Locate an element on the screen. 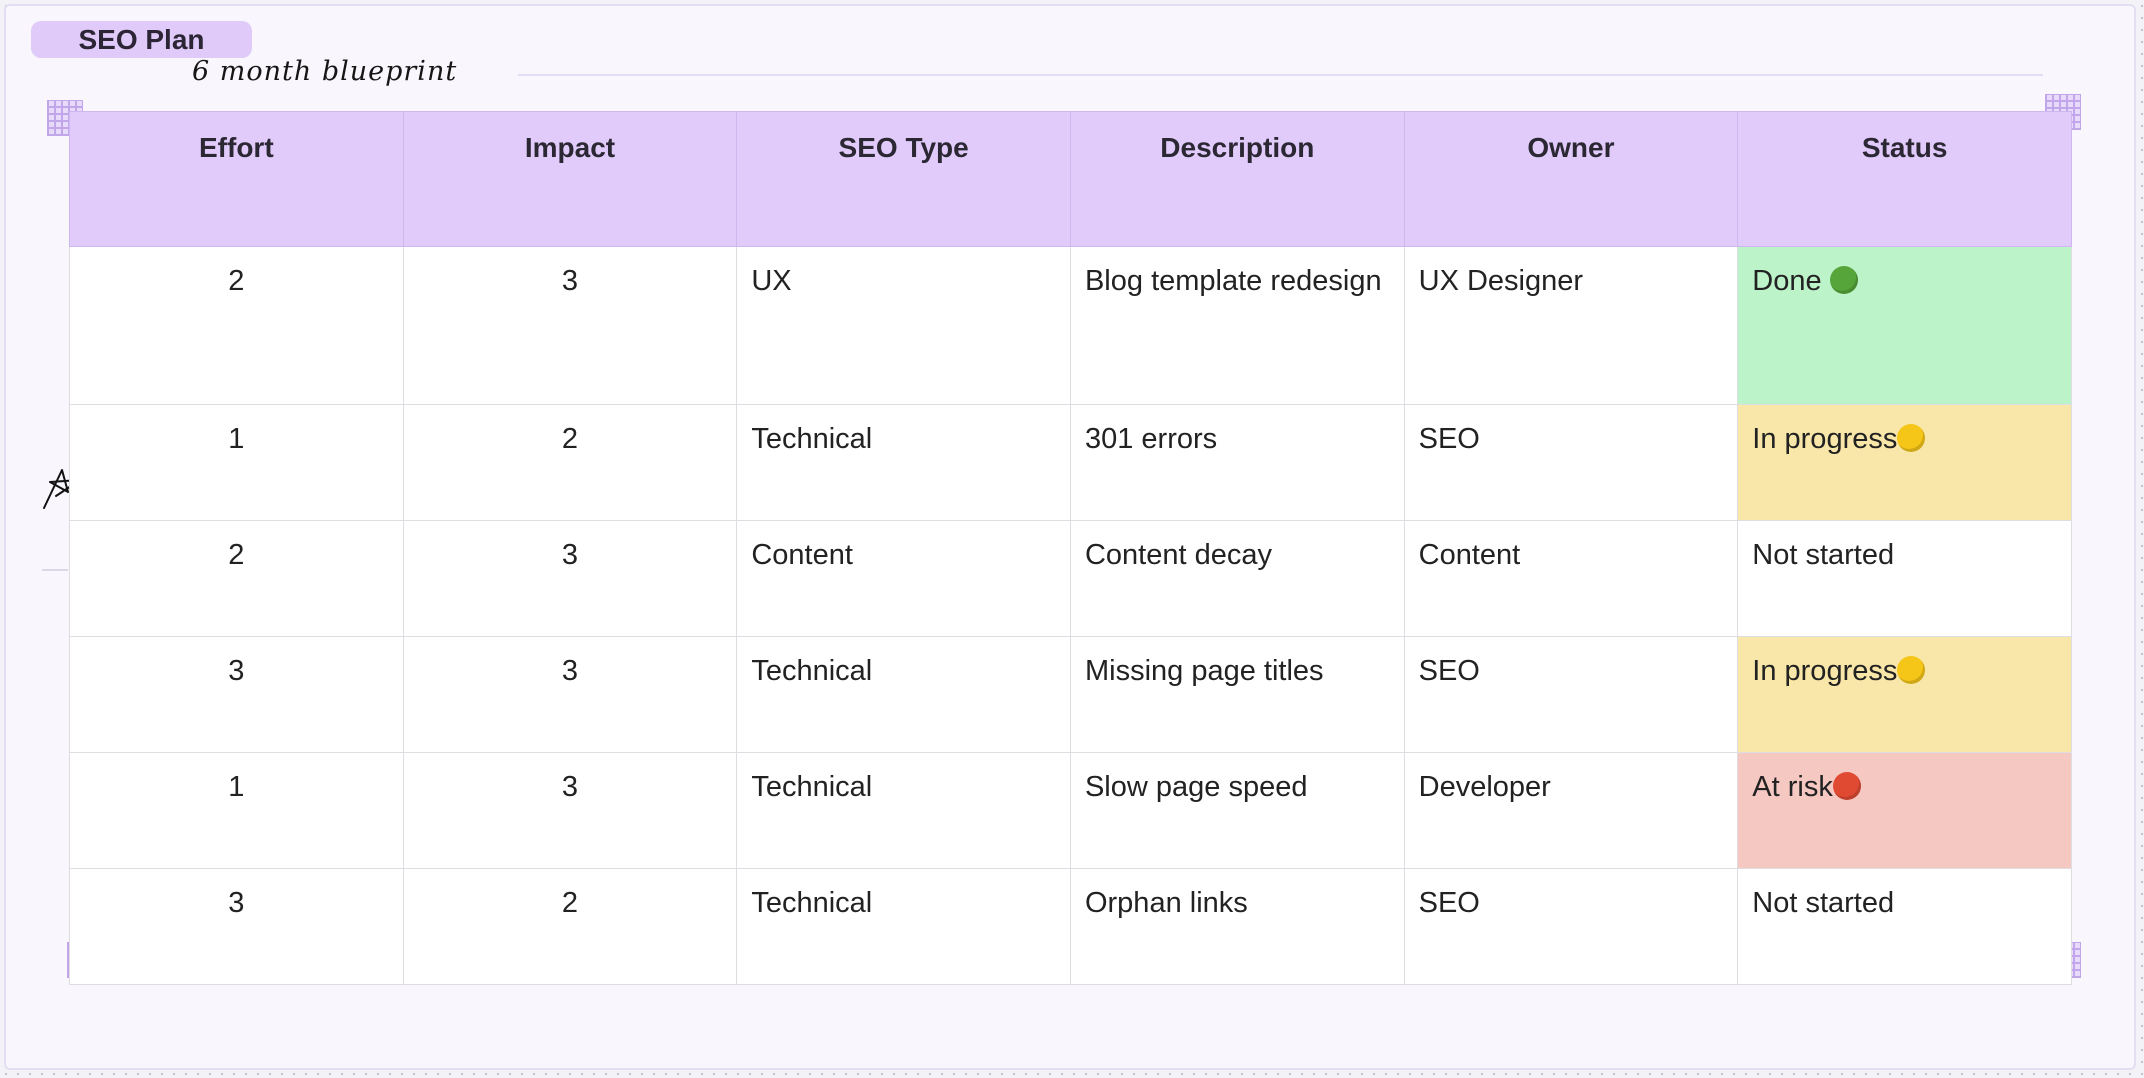 Image resolution: width=2144 pixels, height=1078 pixels. red-circle-icon is located at coordinates (1846, 786).